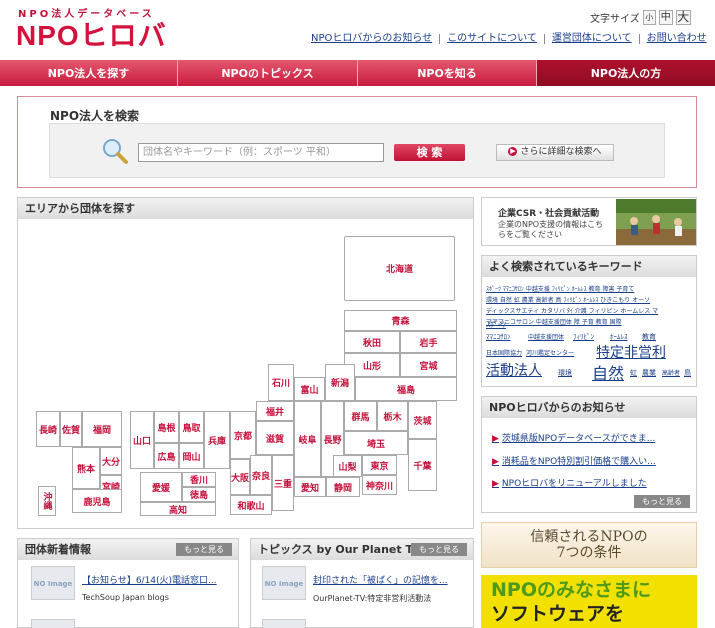  I want to click on keyword-row: 環境 自然 虹 農業 高齢者 鳥 ﾌｨﾘﾋﾟﾝ ﾎｰﾑﾚｽ ひきこもり オーソ, so click(589, 300).